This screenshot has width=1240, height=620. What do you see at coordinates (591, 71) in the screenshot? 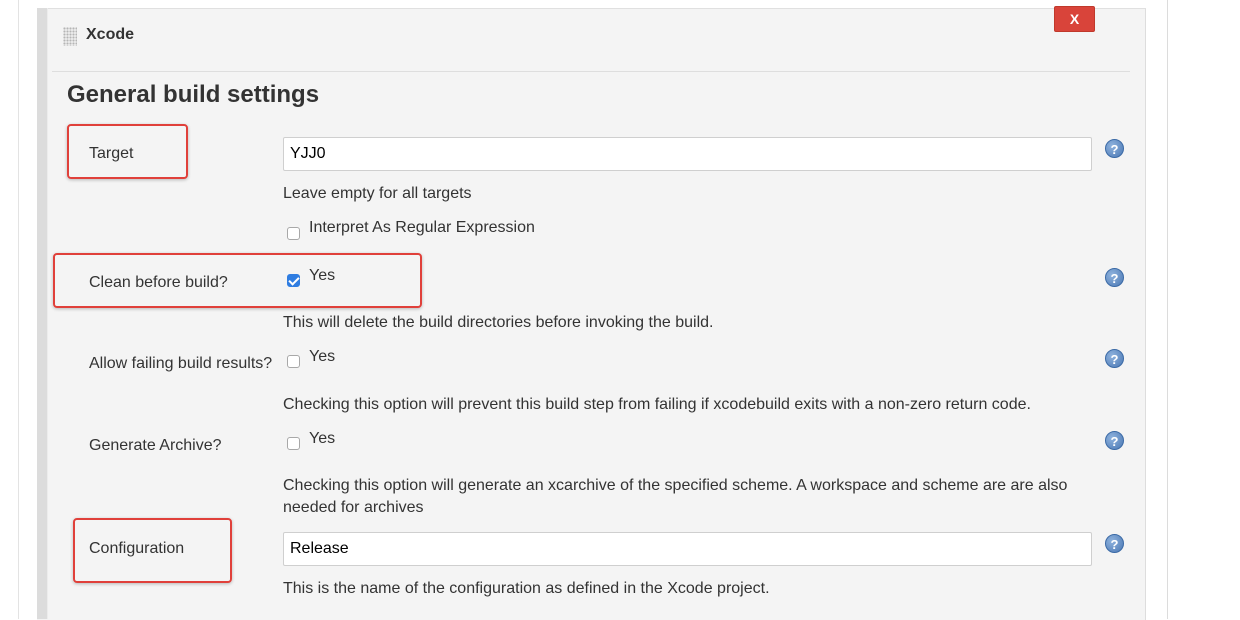
I see `divider` at bounding box center [591, 71].